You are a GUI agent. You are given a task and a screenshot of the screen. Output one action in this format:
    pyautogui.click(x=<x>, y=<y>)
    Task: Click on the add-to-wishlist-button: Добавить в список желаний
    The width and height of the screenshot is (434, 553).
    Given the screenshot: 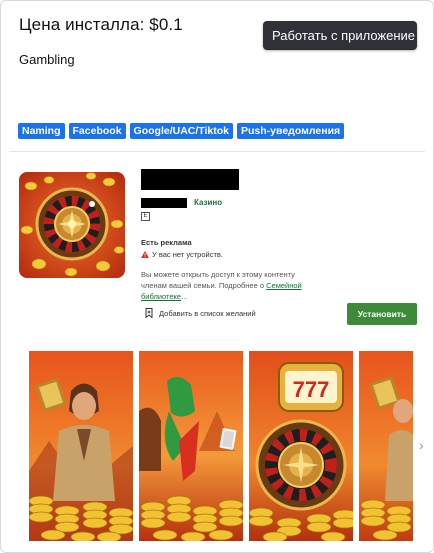 What is the action you would take?
    pyautogui.click(x=200, y=313)
    